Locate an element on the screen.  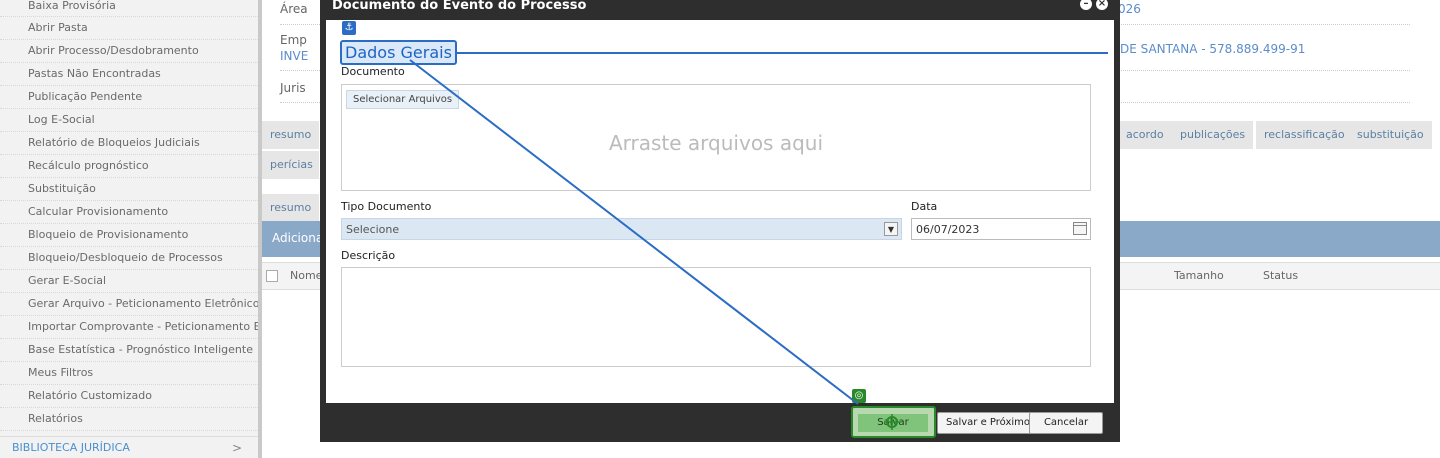
close-icon: × is located at coordinates (1102, 5).